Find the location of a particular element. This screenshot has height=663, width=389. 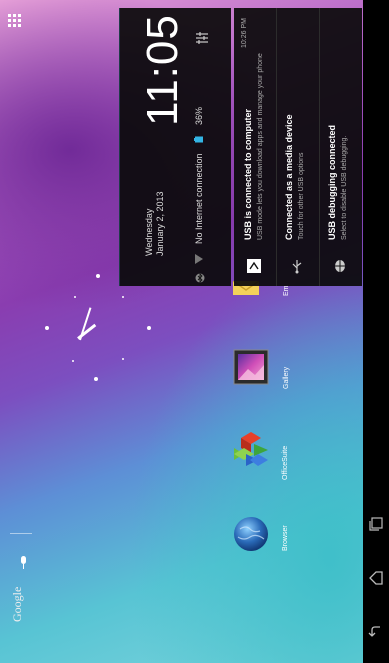

officesuite-icon is located at coordinates (251, 449).